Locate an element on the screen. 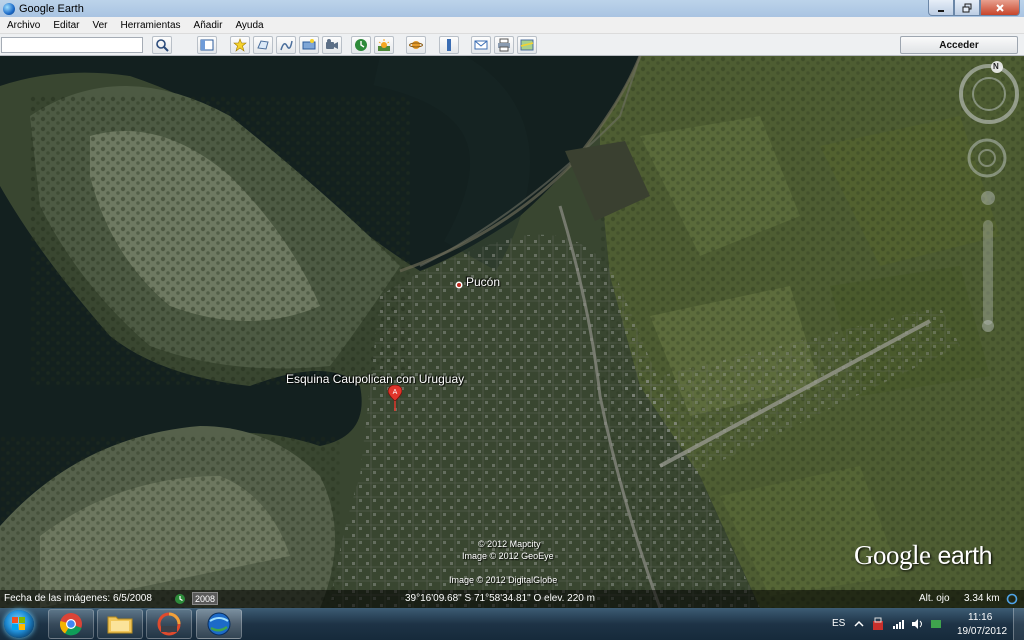 Image resolution: width=1024 pixels, height=640 pixels. placemark-icon is located at coordinates (240, 45).